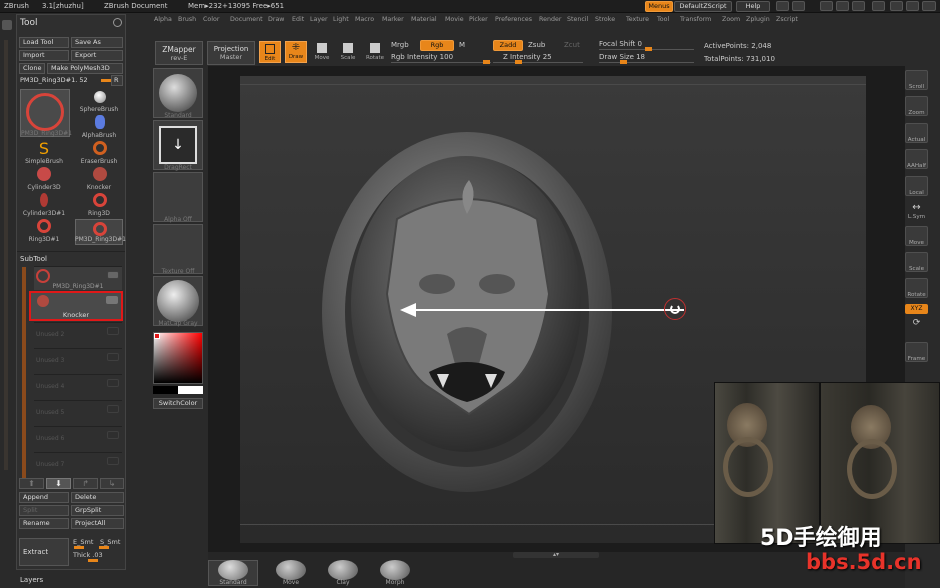  What do you see at coordinates (753, 6) in the screenshot?
I see `help-button: Help` at bounding box center [753, 6].